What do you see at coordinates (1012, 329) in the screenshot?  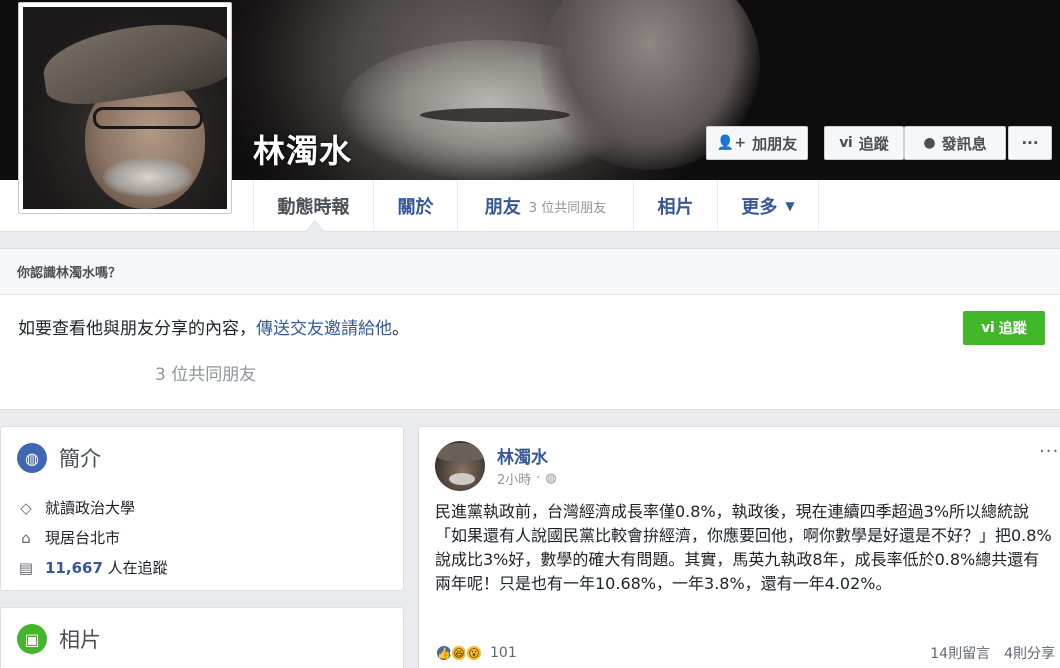 I see `follow-green-label: 追蹤` at bounding box center [1012, 329].